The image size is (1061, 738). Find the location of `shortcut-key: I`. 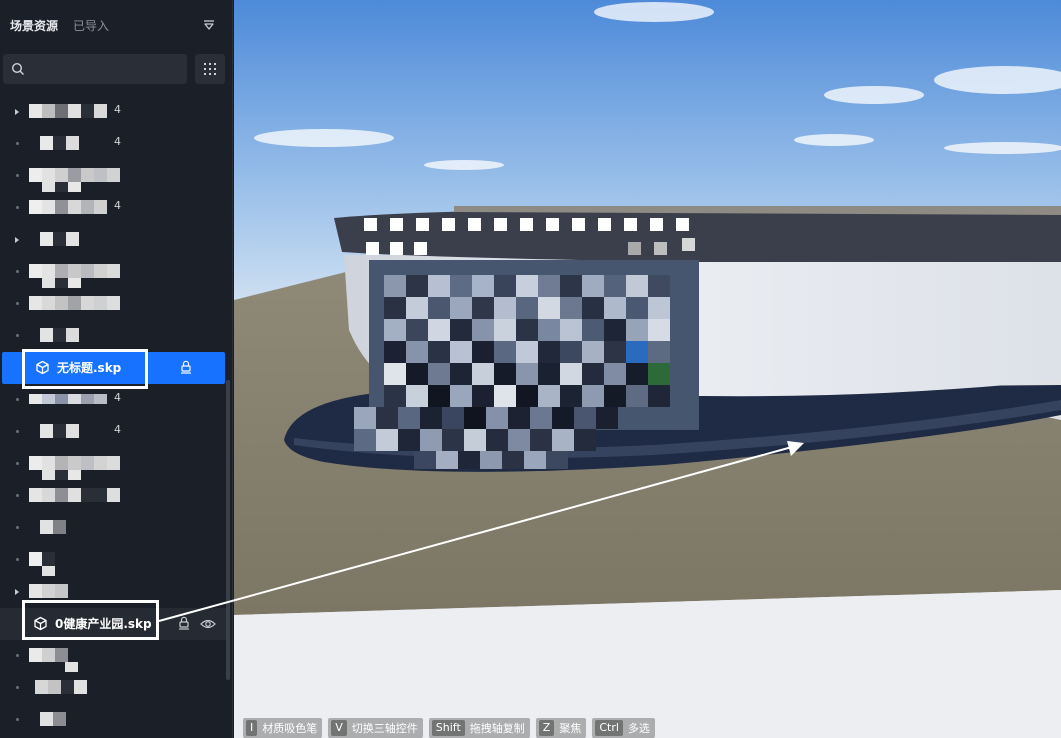

shortcut-key: I is located at coordinates (252, 728).